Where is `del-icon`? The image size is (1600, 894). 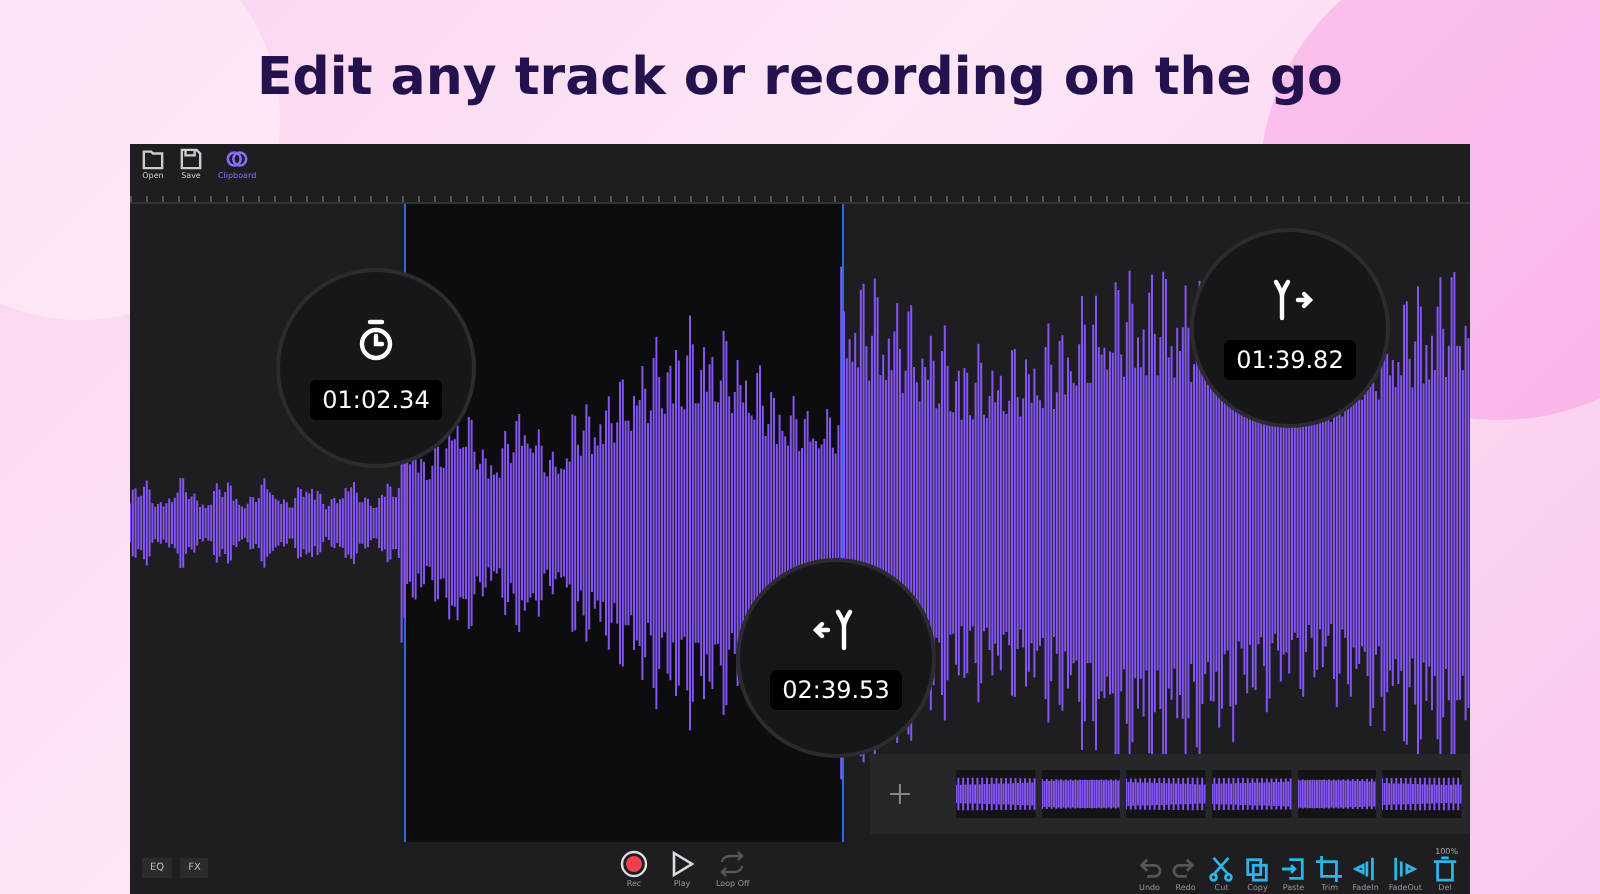 del-icon is located at coordinates (1445, 868).